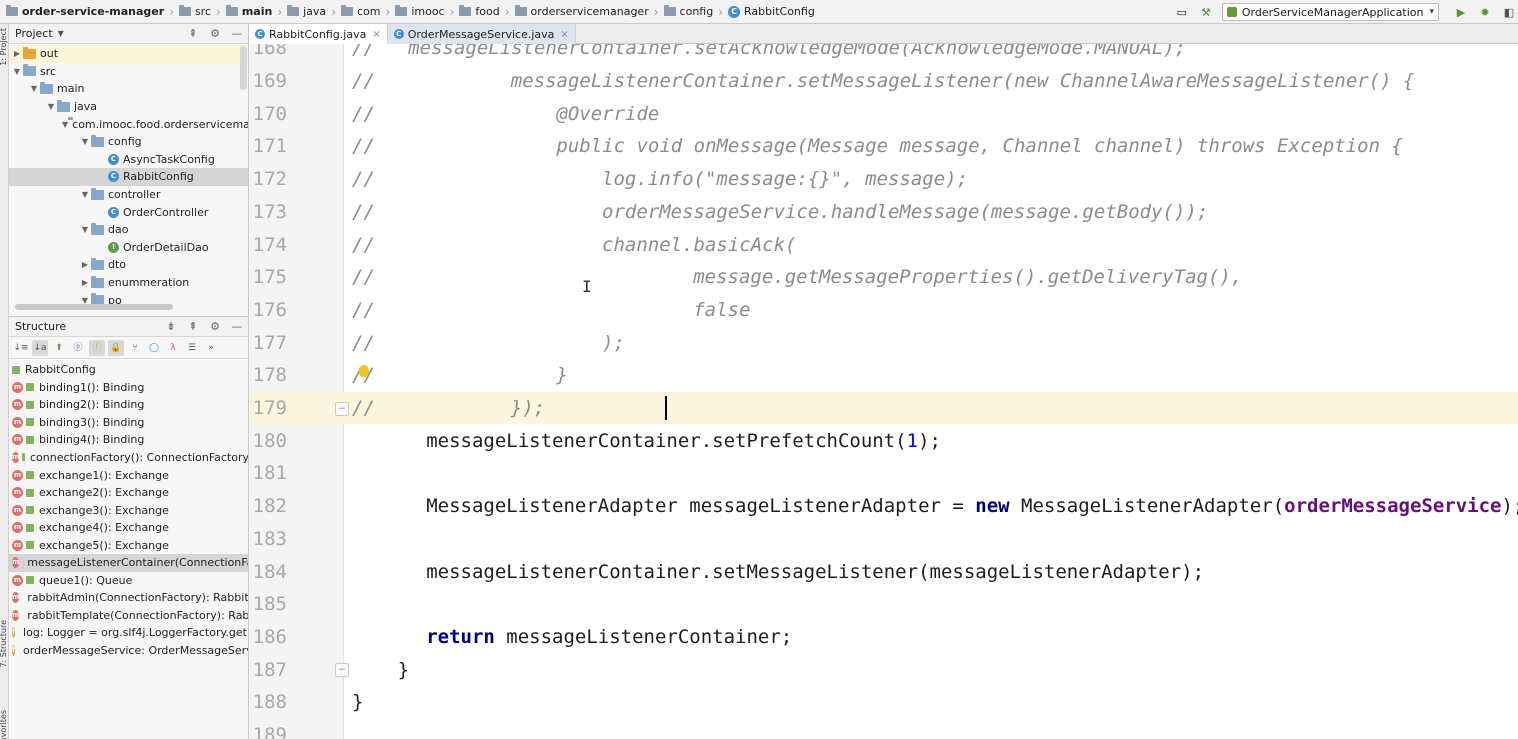  Describe the element at coordinates (78, 348) in the screenshot. I see `show-properties-icon: ⓟ` at that location.